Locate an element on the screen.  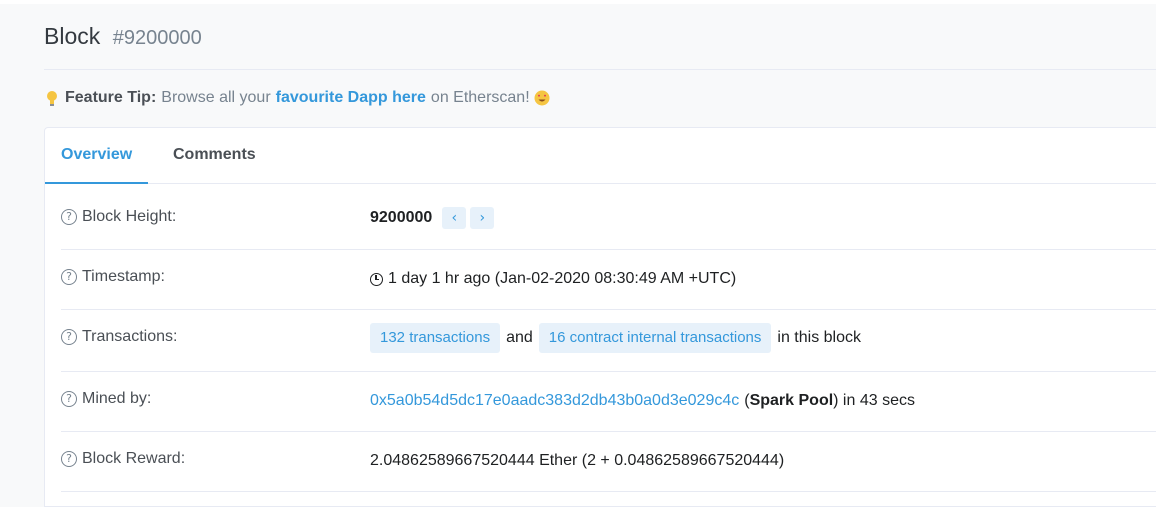
favourite-dapp-link: favourite Dapp here is located at coordinates (351, 98).